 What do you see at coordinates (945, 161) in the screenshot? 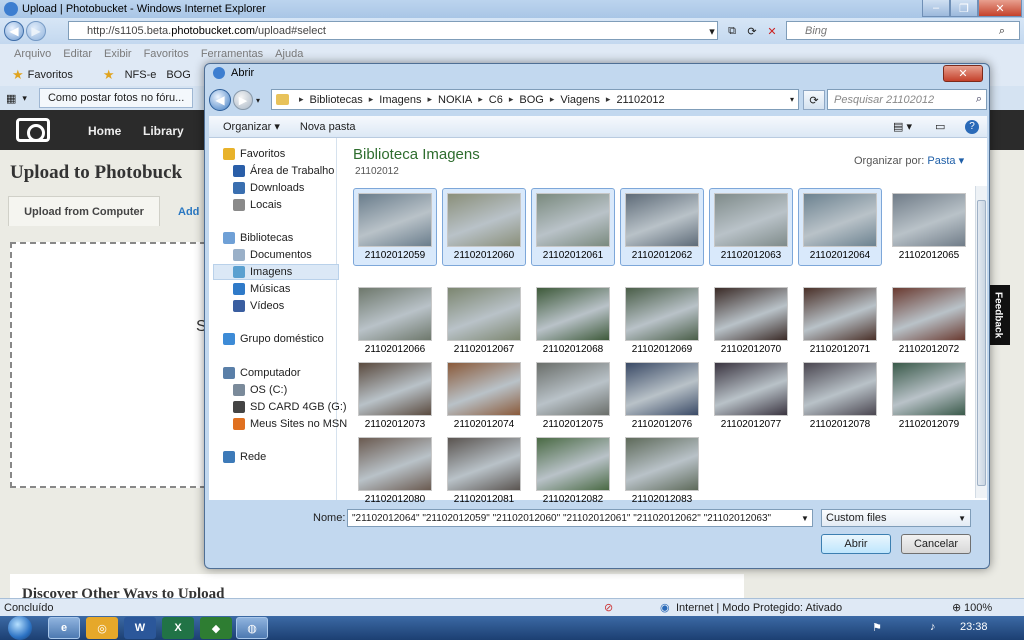
I see `arrange-dropdown: Pasta ▾` at bounding box center [945, 161].